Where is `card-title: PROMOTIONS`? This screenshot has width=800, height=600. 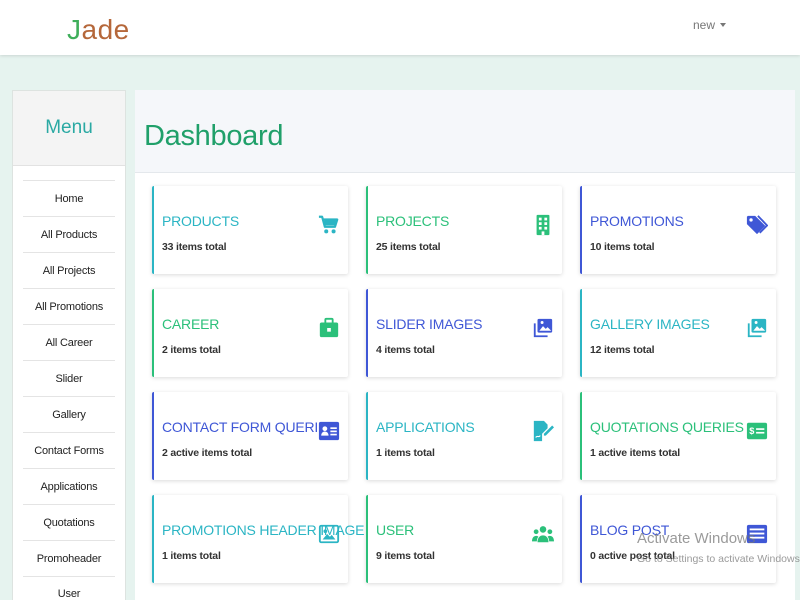
card-title: PROMOTIONS is located at coordinates (637, 221).